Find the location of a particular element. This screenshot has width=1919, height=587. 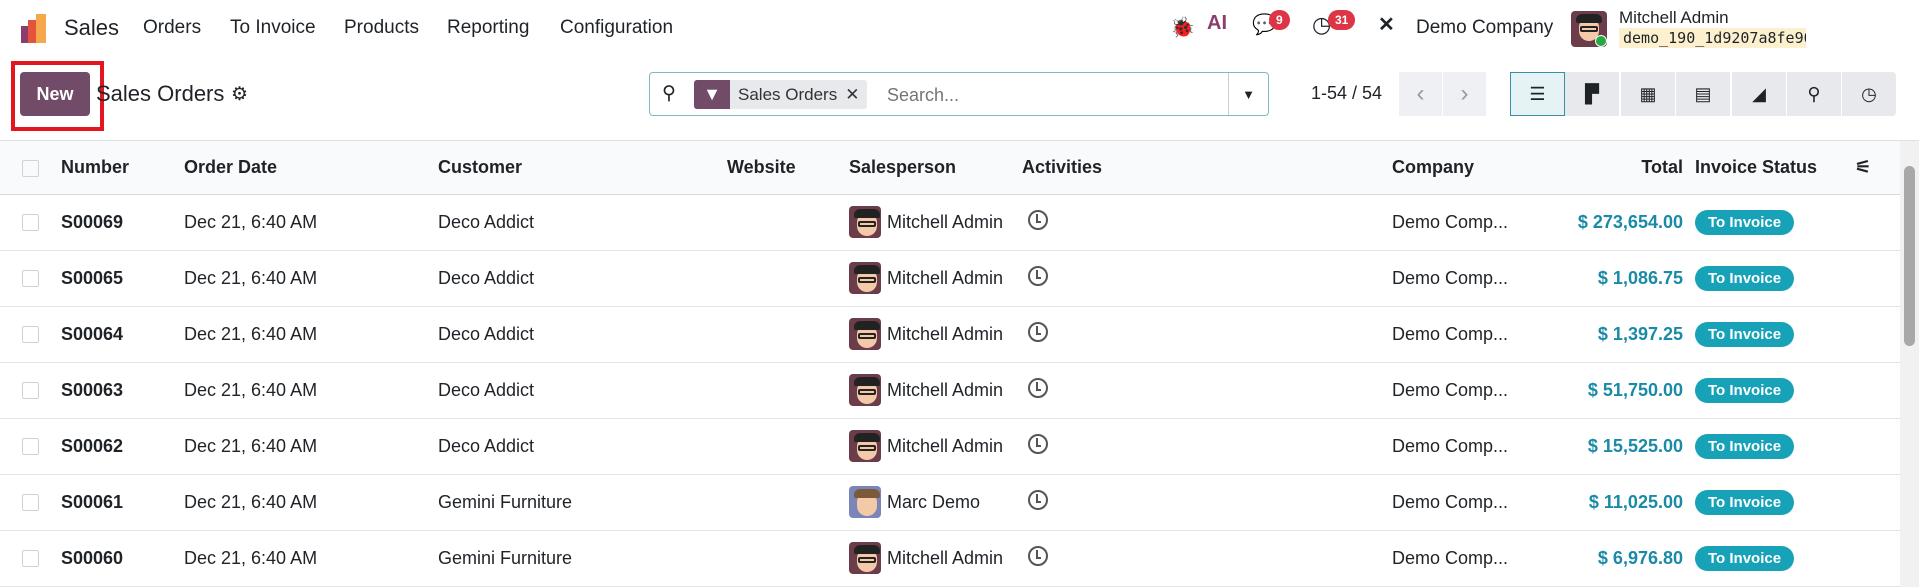

remove-facet-icon: ✕ is located at coordinates (856, 94).